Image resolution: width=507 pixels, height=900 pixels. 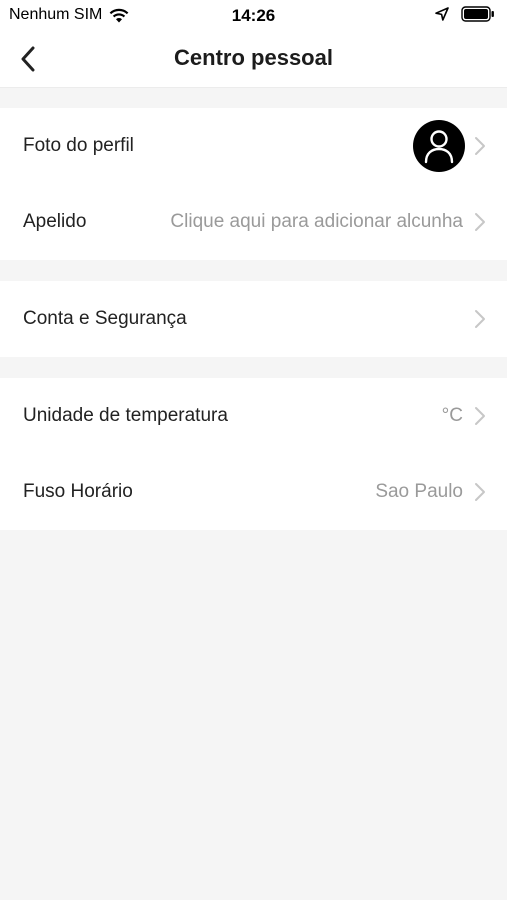 I want to click on avatar, so click(x=439, y=146).